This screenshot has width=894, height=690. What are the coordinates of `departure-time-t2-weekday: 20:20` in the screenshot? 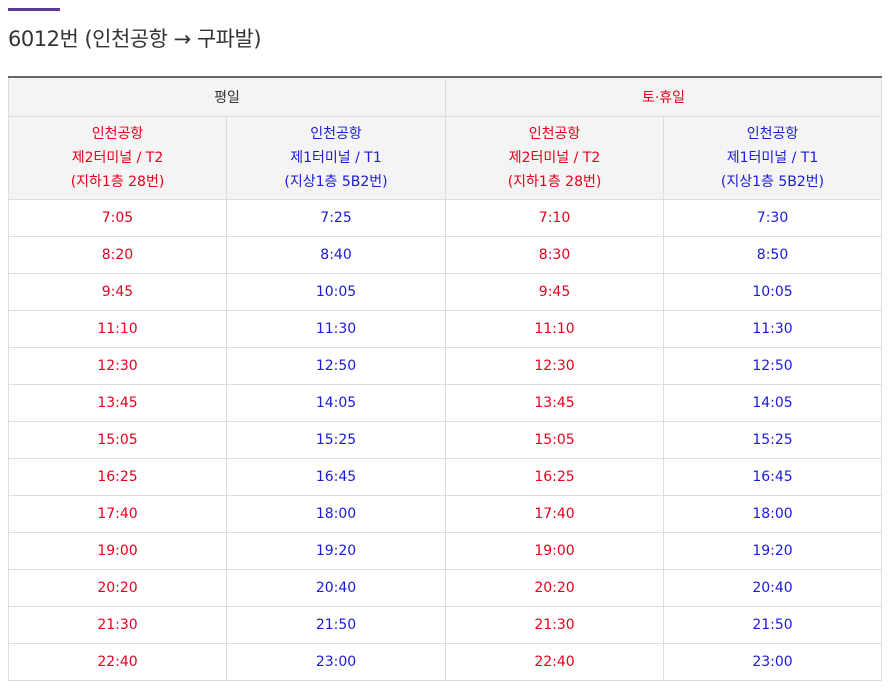 It's located at (117, 588).